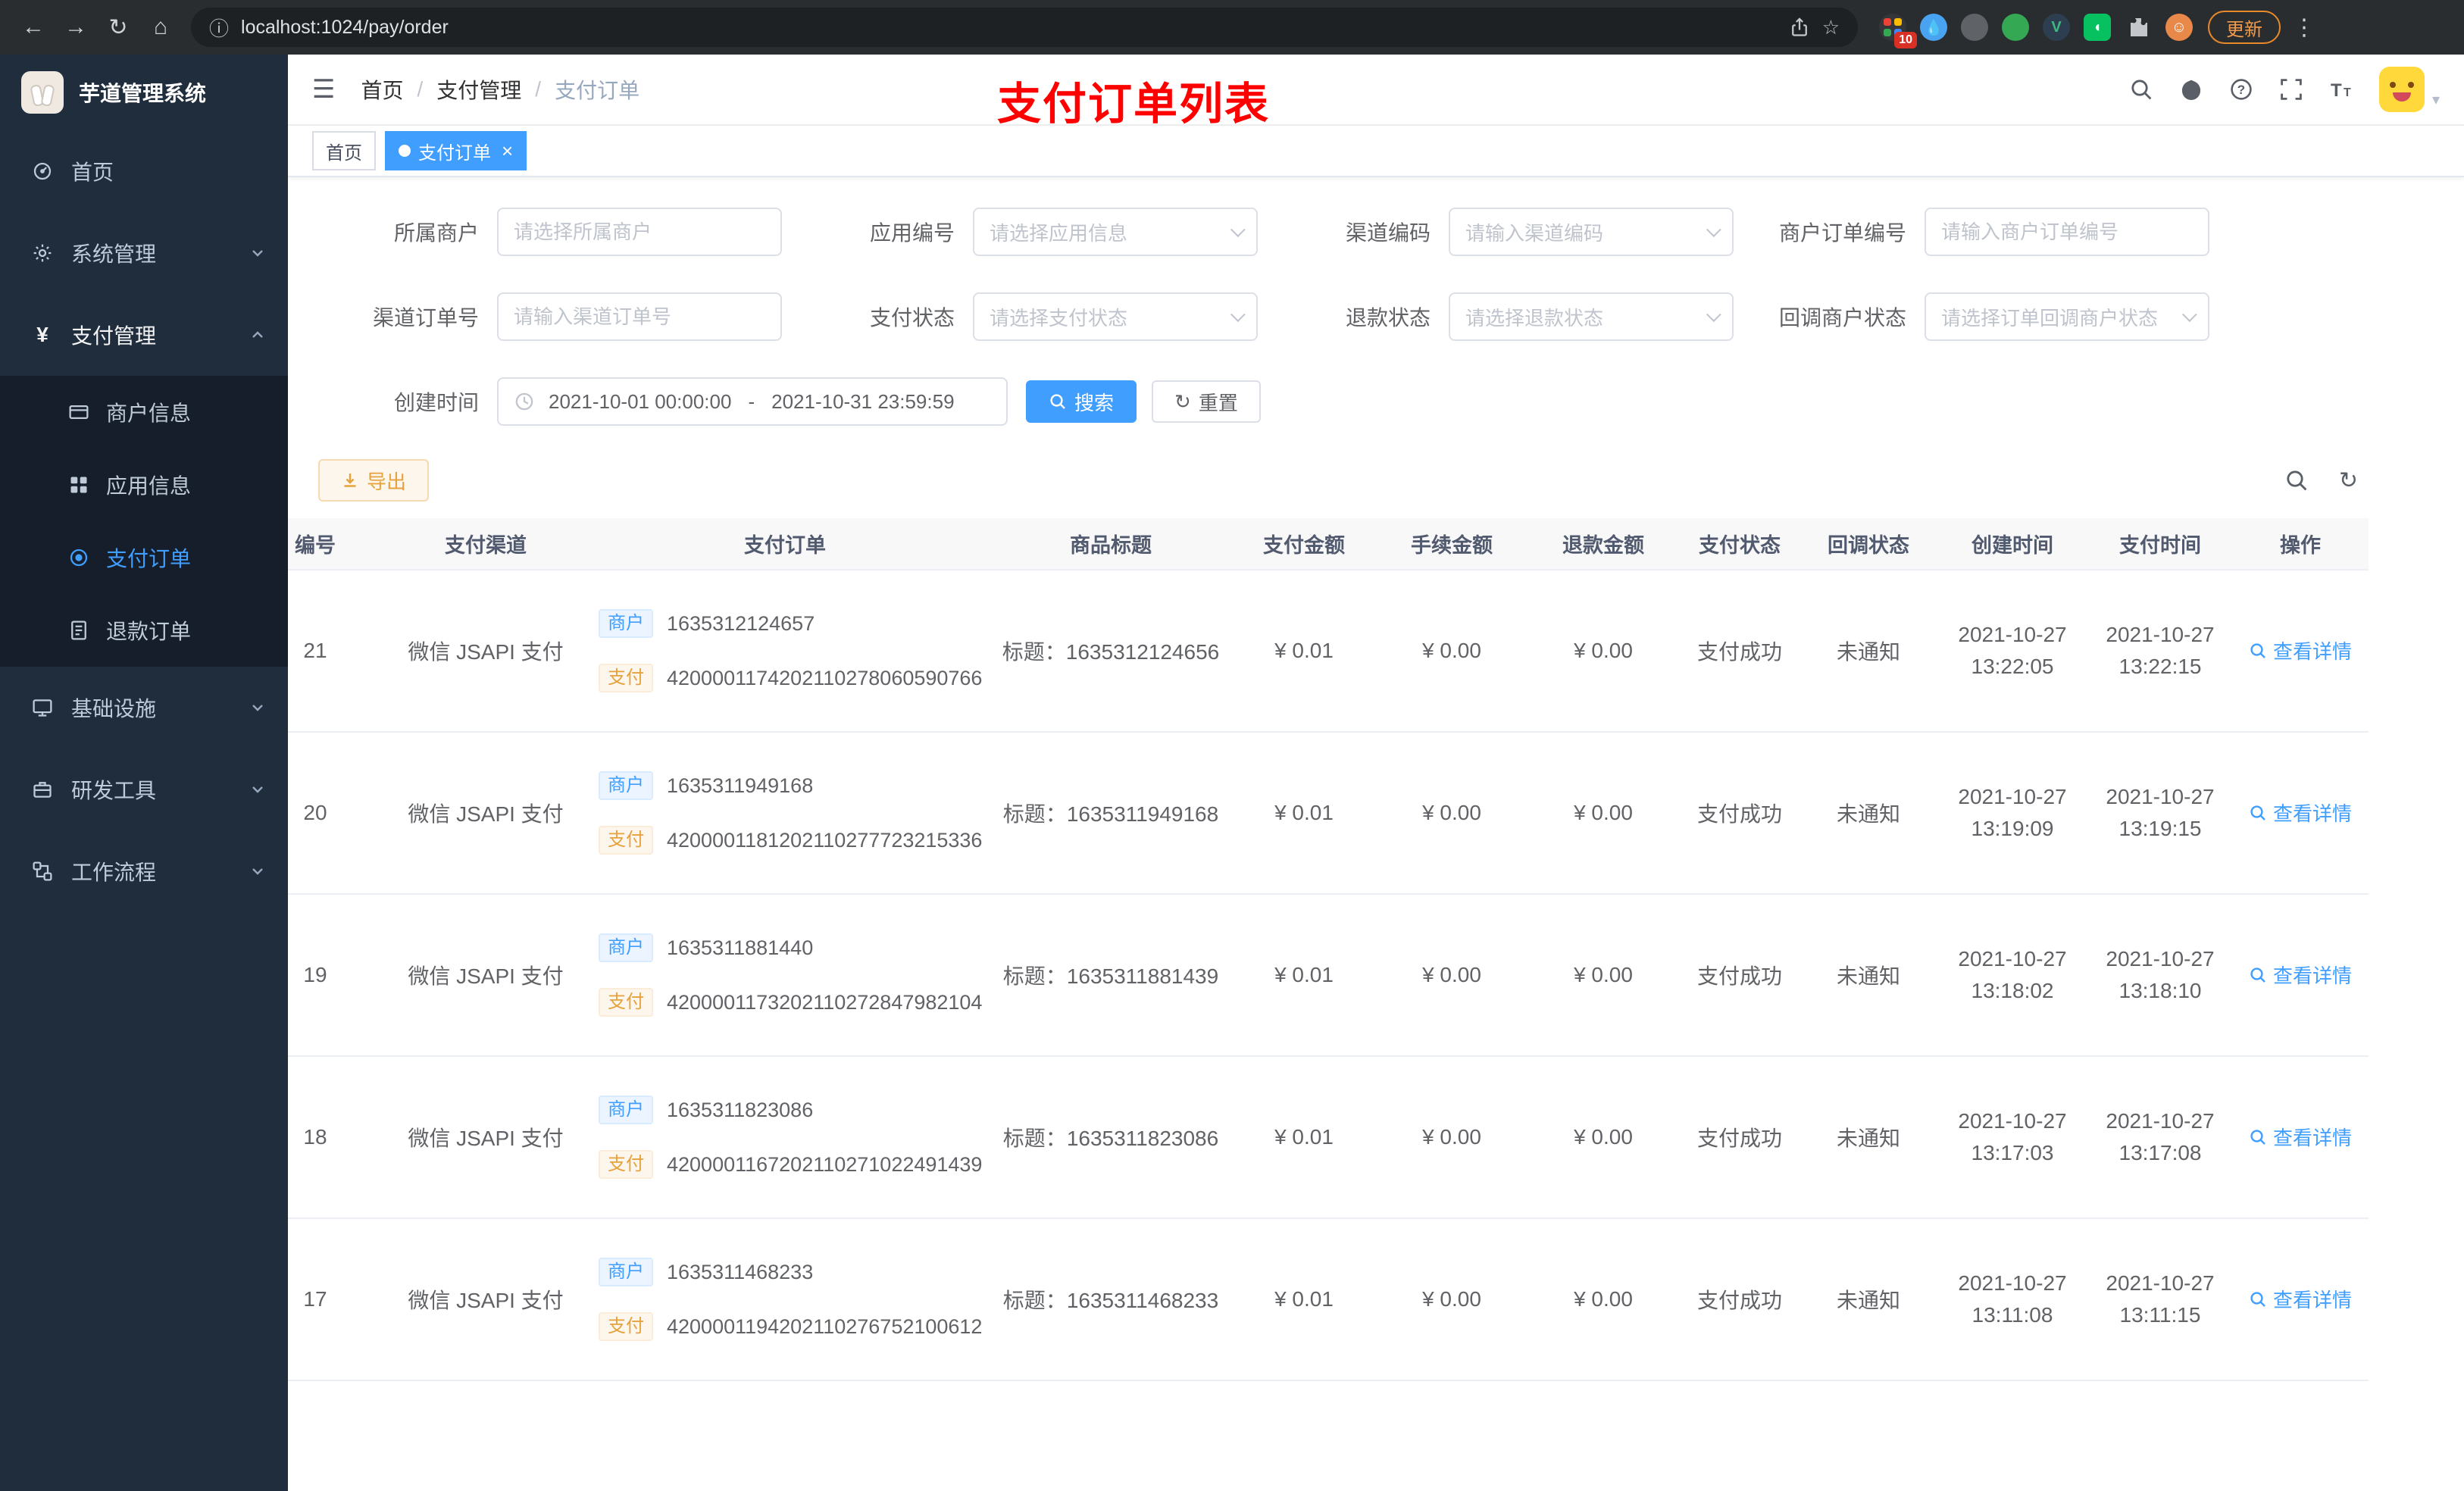 The image size is (2464, 1491). What do you see at coordinates (862, 402) in the screenshot?
I see `date-end: 2021-10-31 23:59:59` at bounding box center [862, 402].